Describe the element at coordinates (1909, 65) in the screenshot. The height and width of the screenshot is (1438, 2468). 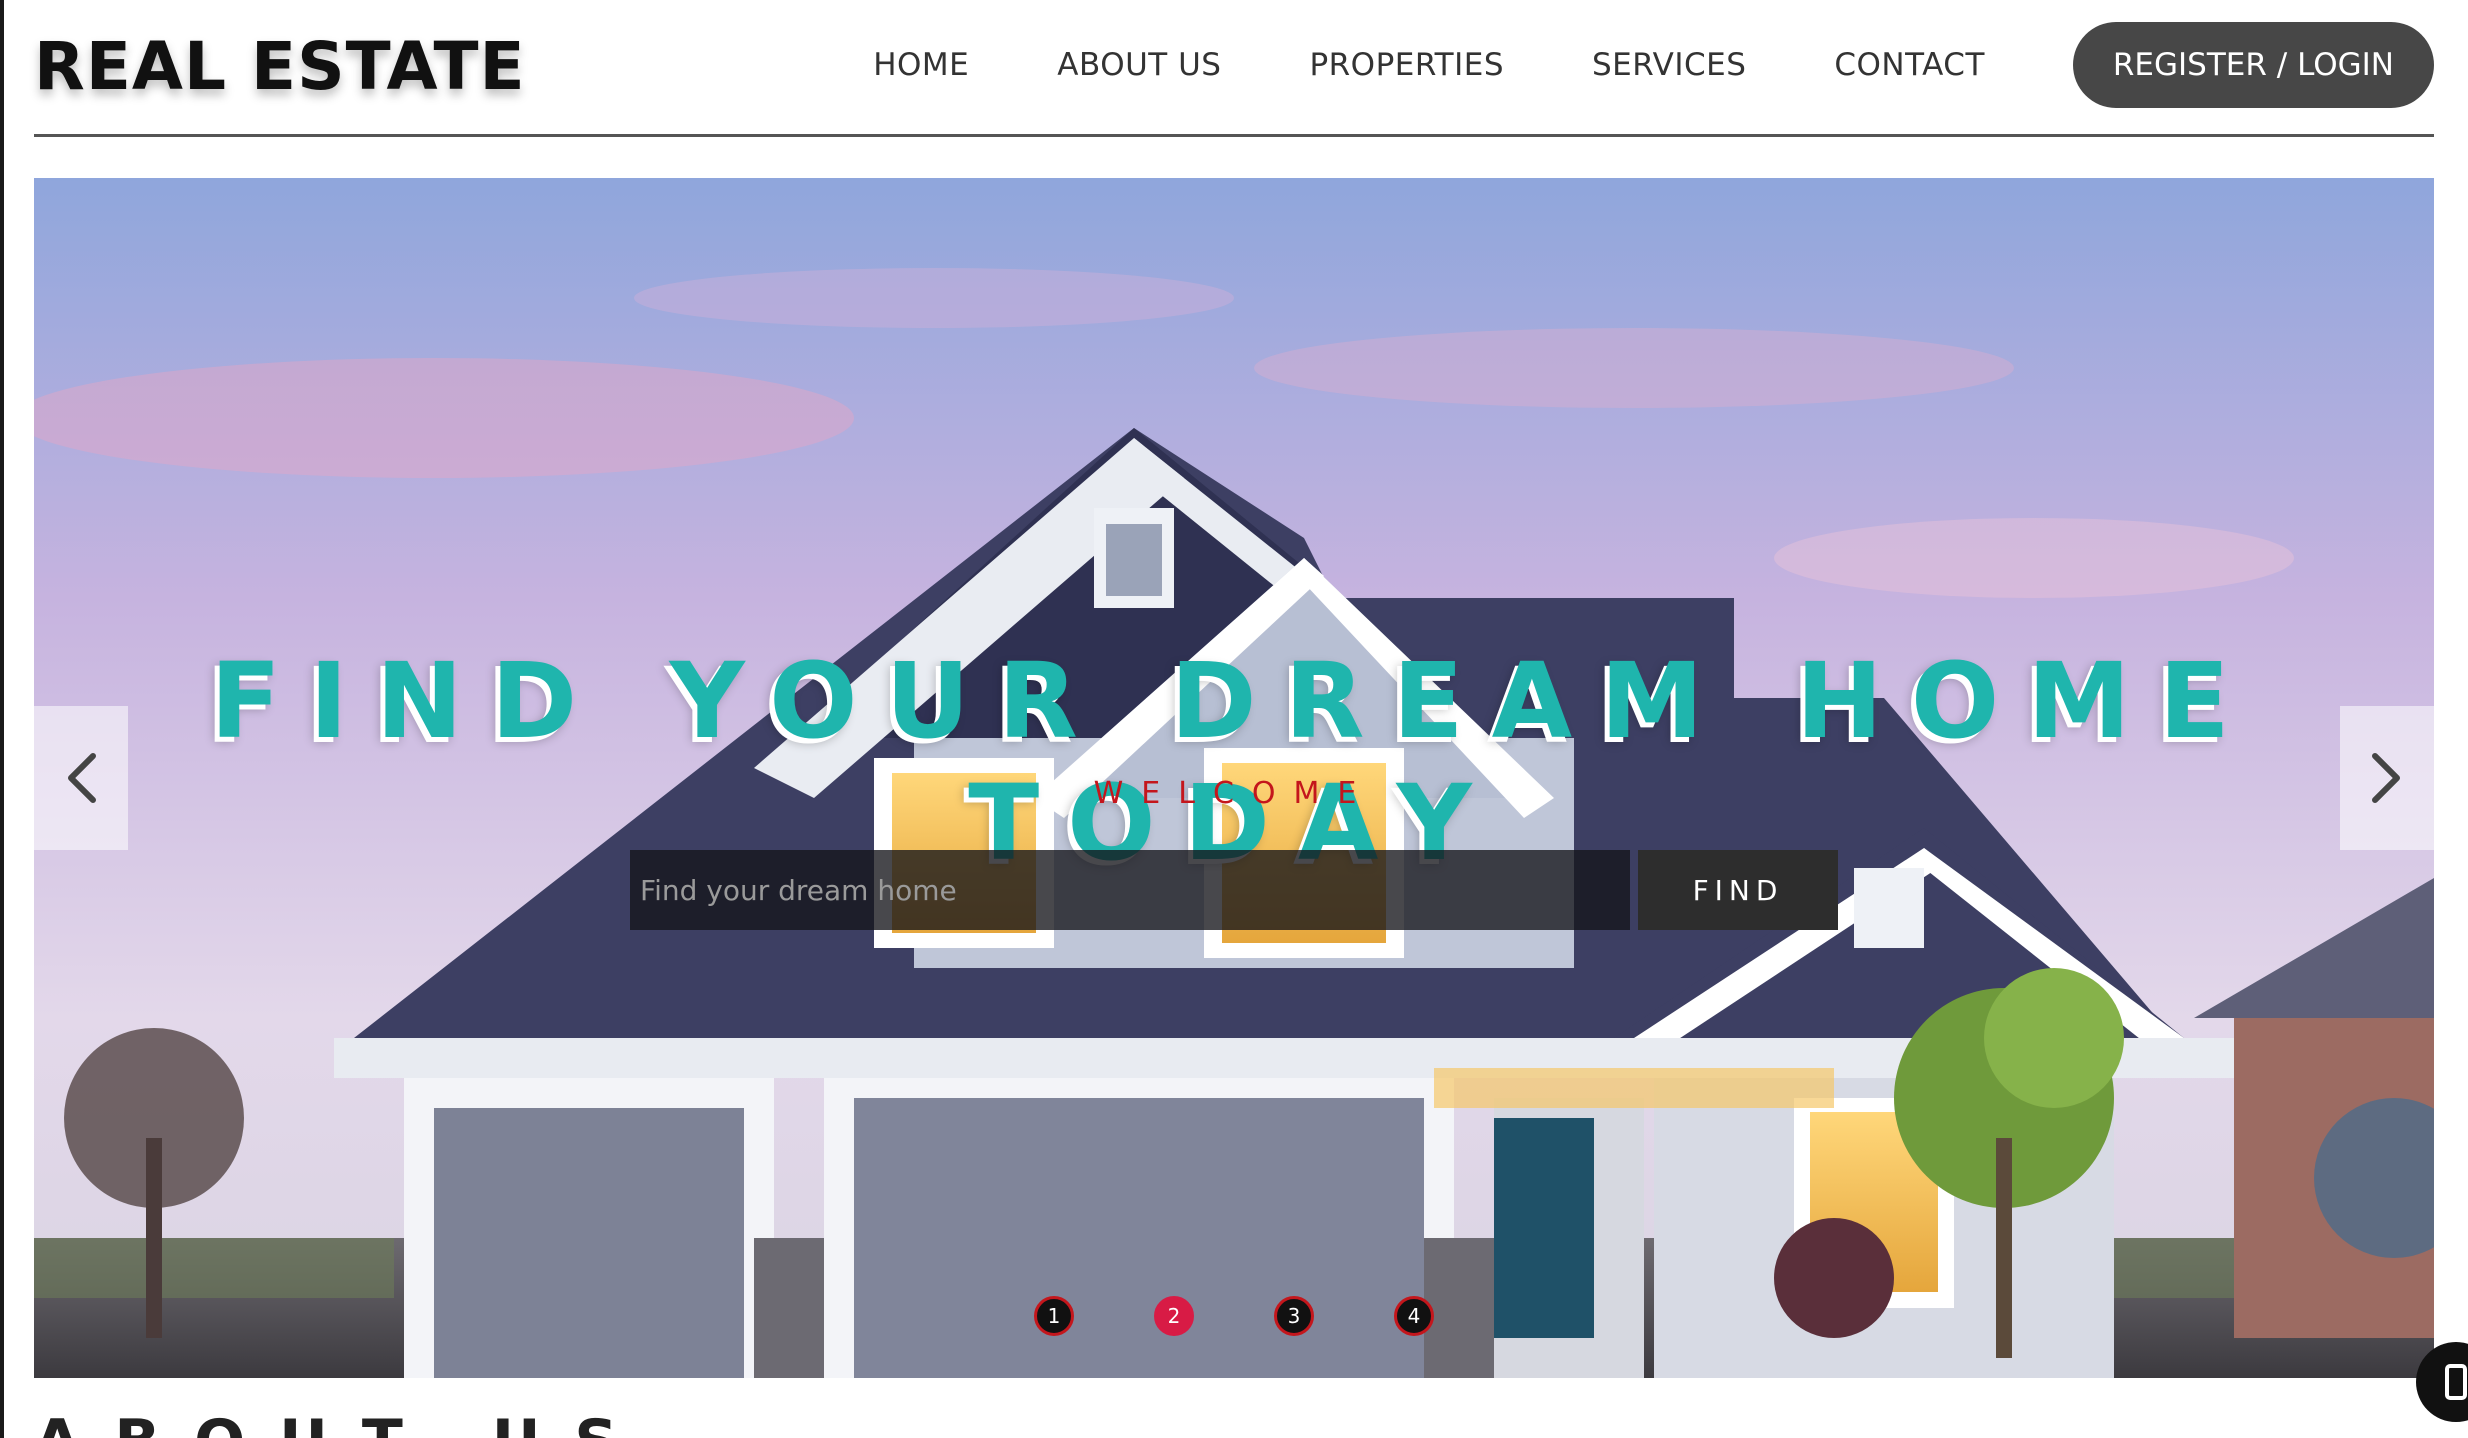
I see `nav-item-contact: CONTACT` at that location.